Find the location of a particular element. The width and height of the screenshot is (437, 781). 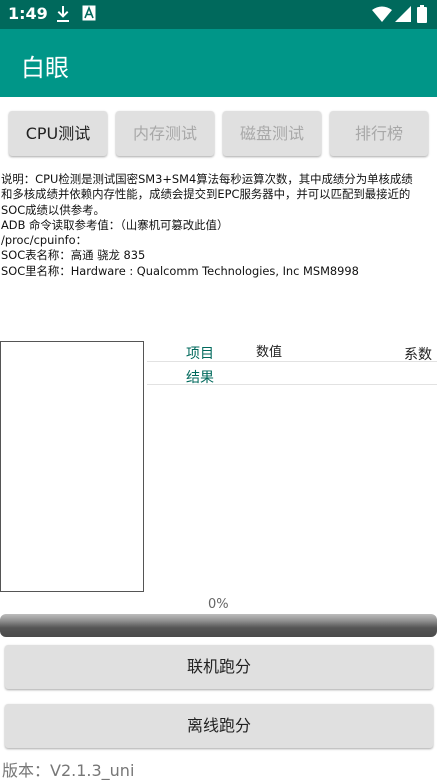

version-label: 版本：V2.1.3_uni is located at coordinates (68, 770).